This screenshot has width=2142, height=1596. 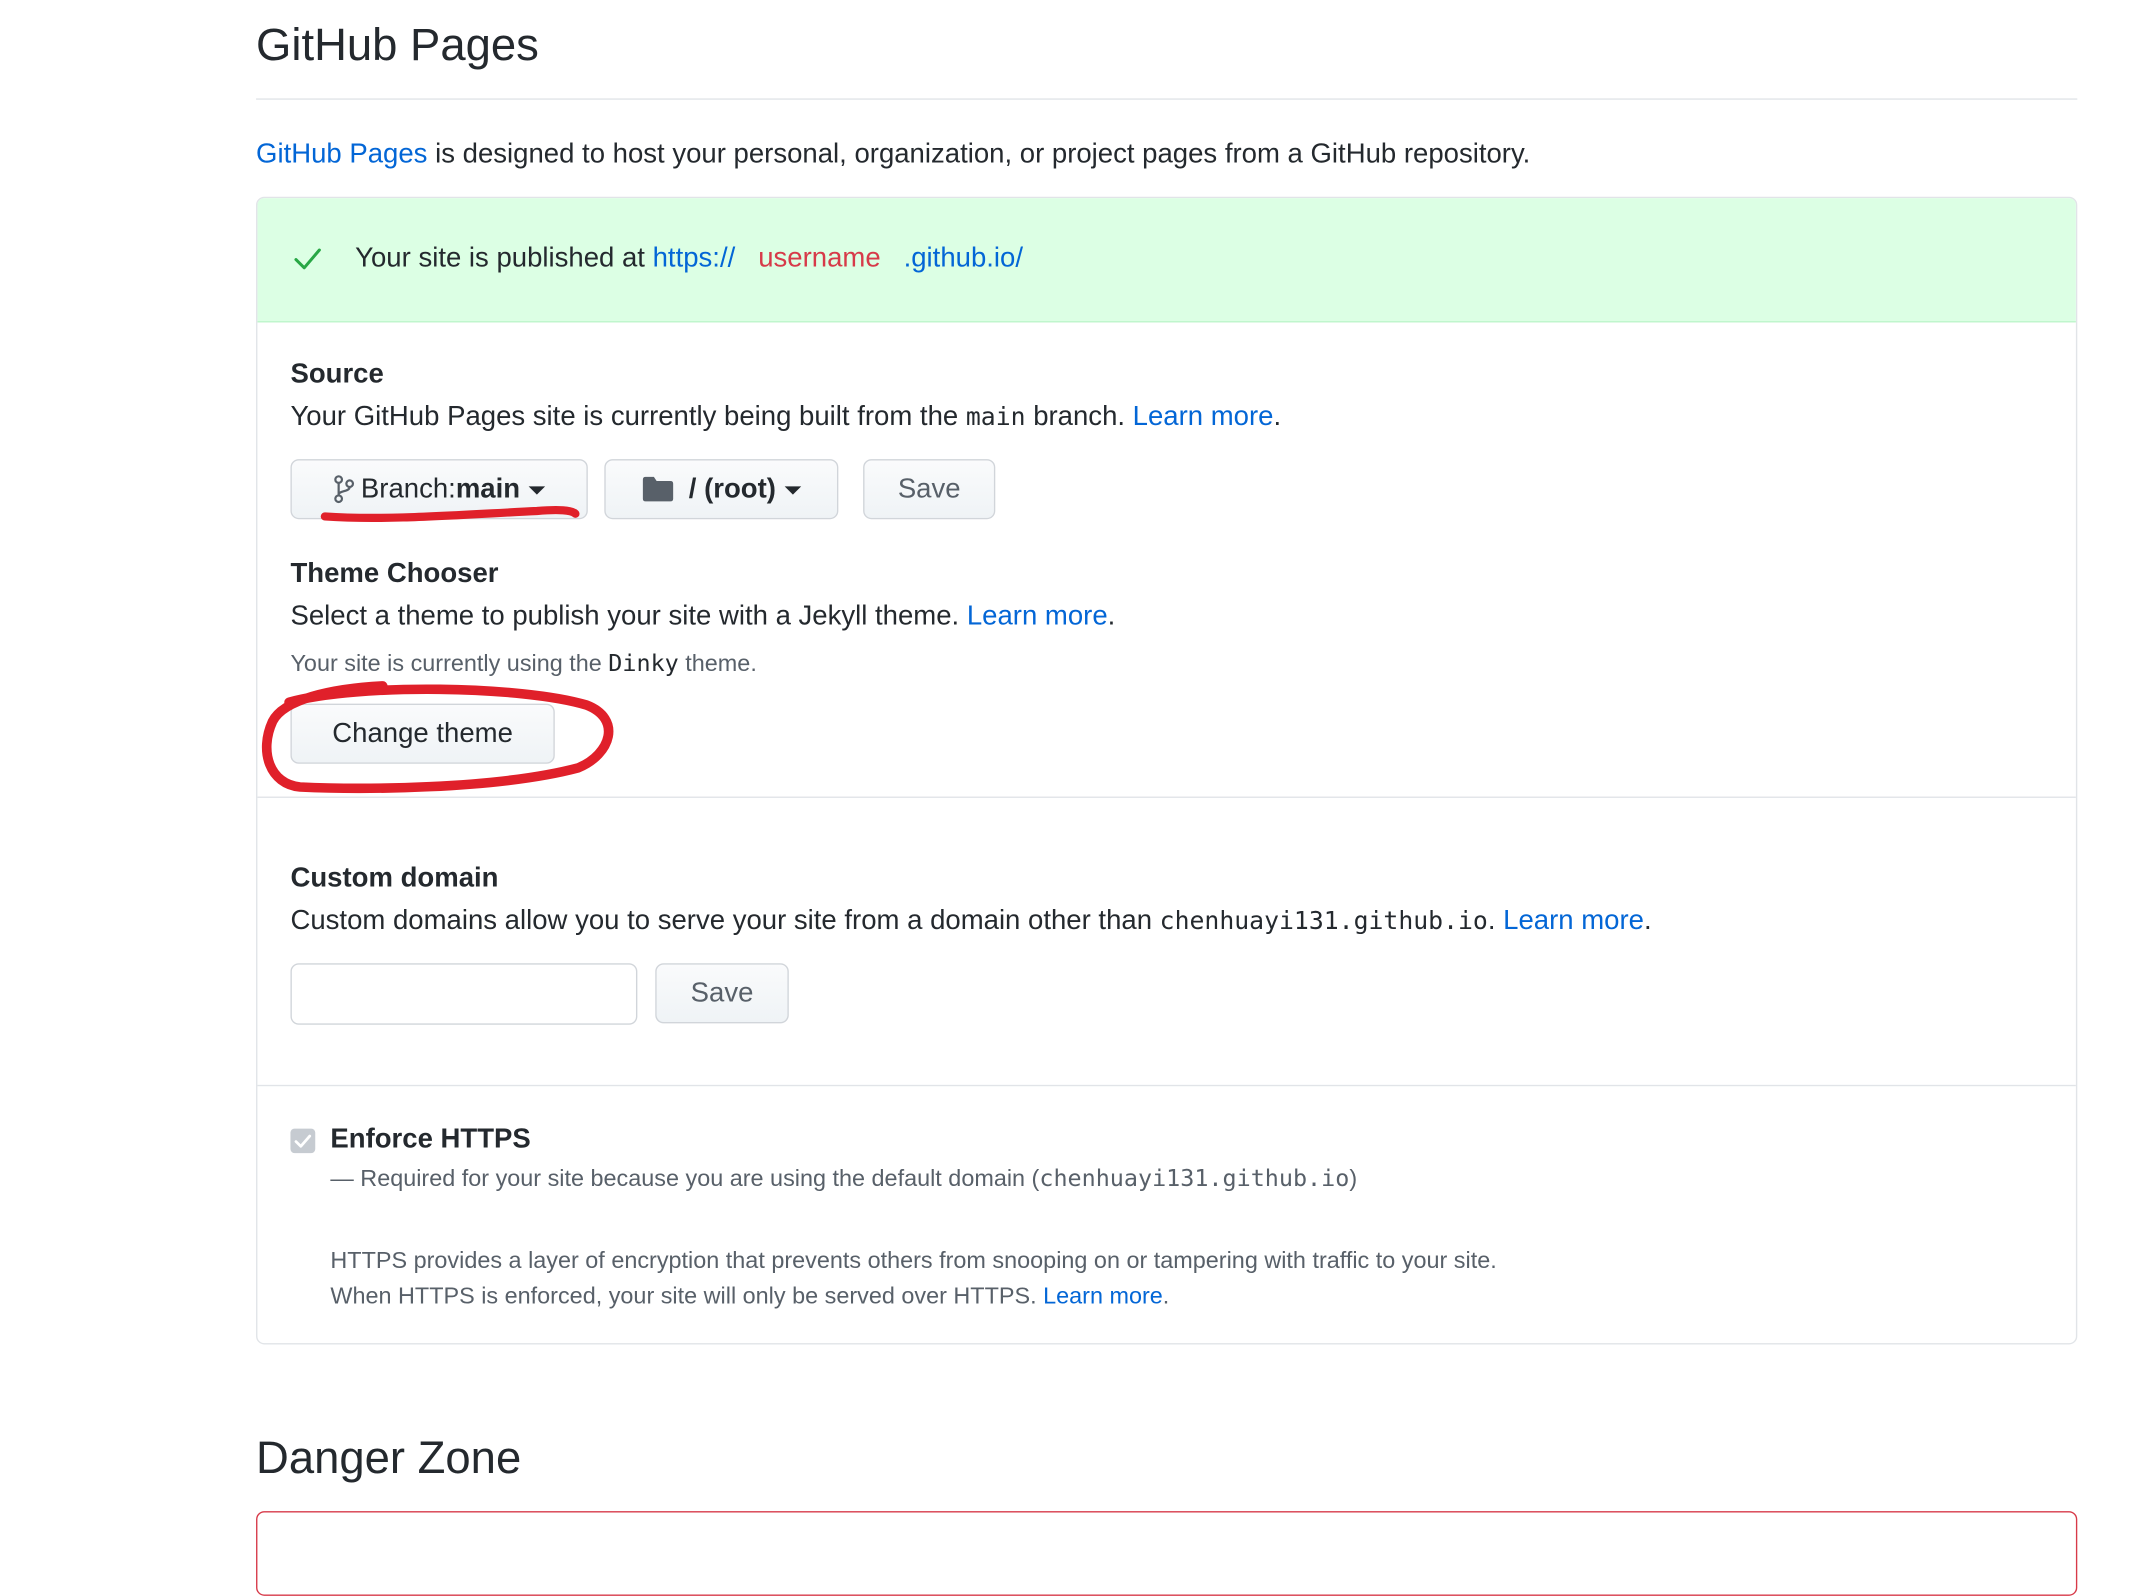 What do you see at coordinates (344, 489) in the screenshot?
I see `git-branch-icon` at bounding box center [344, 489].